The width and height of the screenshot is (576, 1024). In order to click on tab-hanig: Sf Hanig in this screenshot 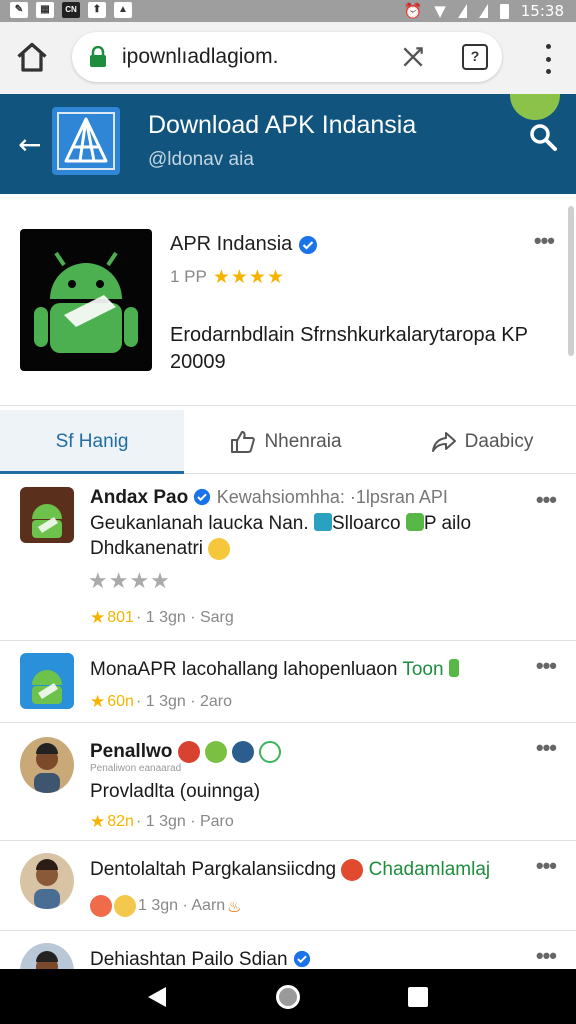, I will do `click(92, 442)`.